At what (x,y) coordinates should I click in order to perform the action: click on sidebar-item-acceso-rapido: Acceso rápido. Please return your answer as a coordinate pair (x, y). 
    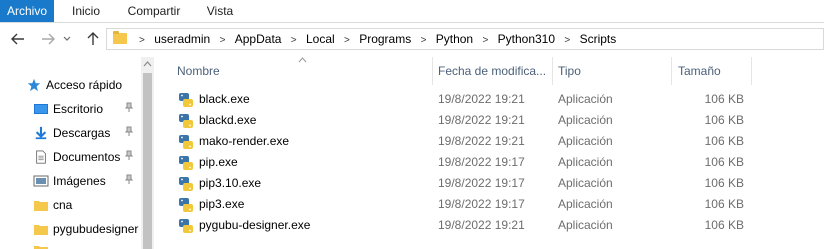
    Looking at the image, I should click on (70, 85).